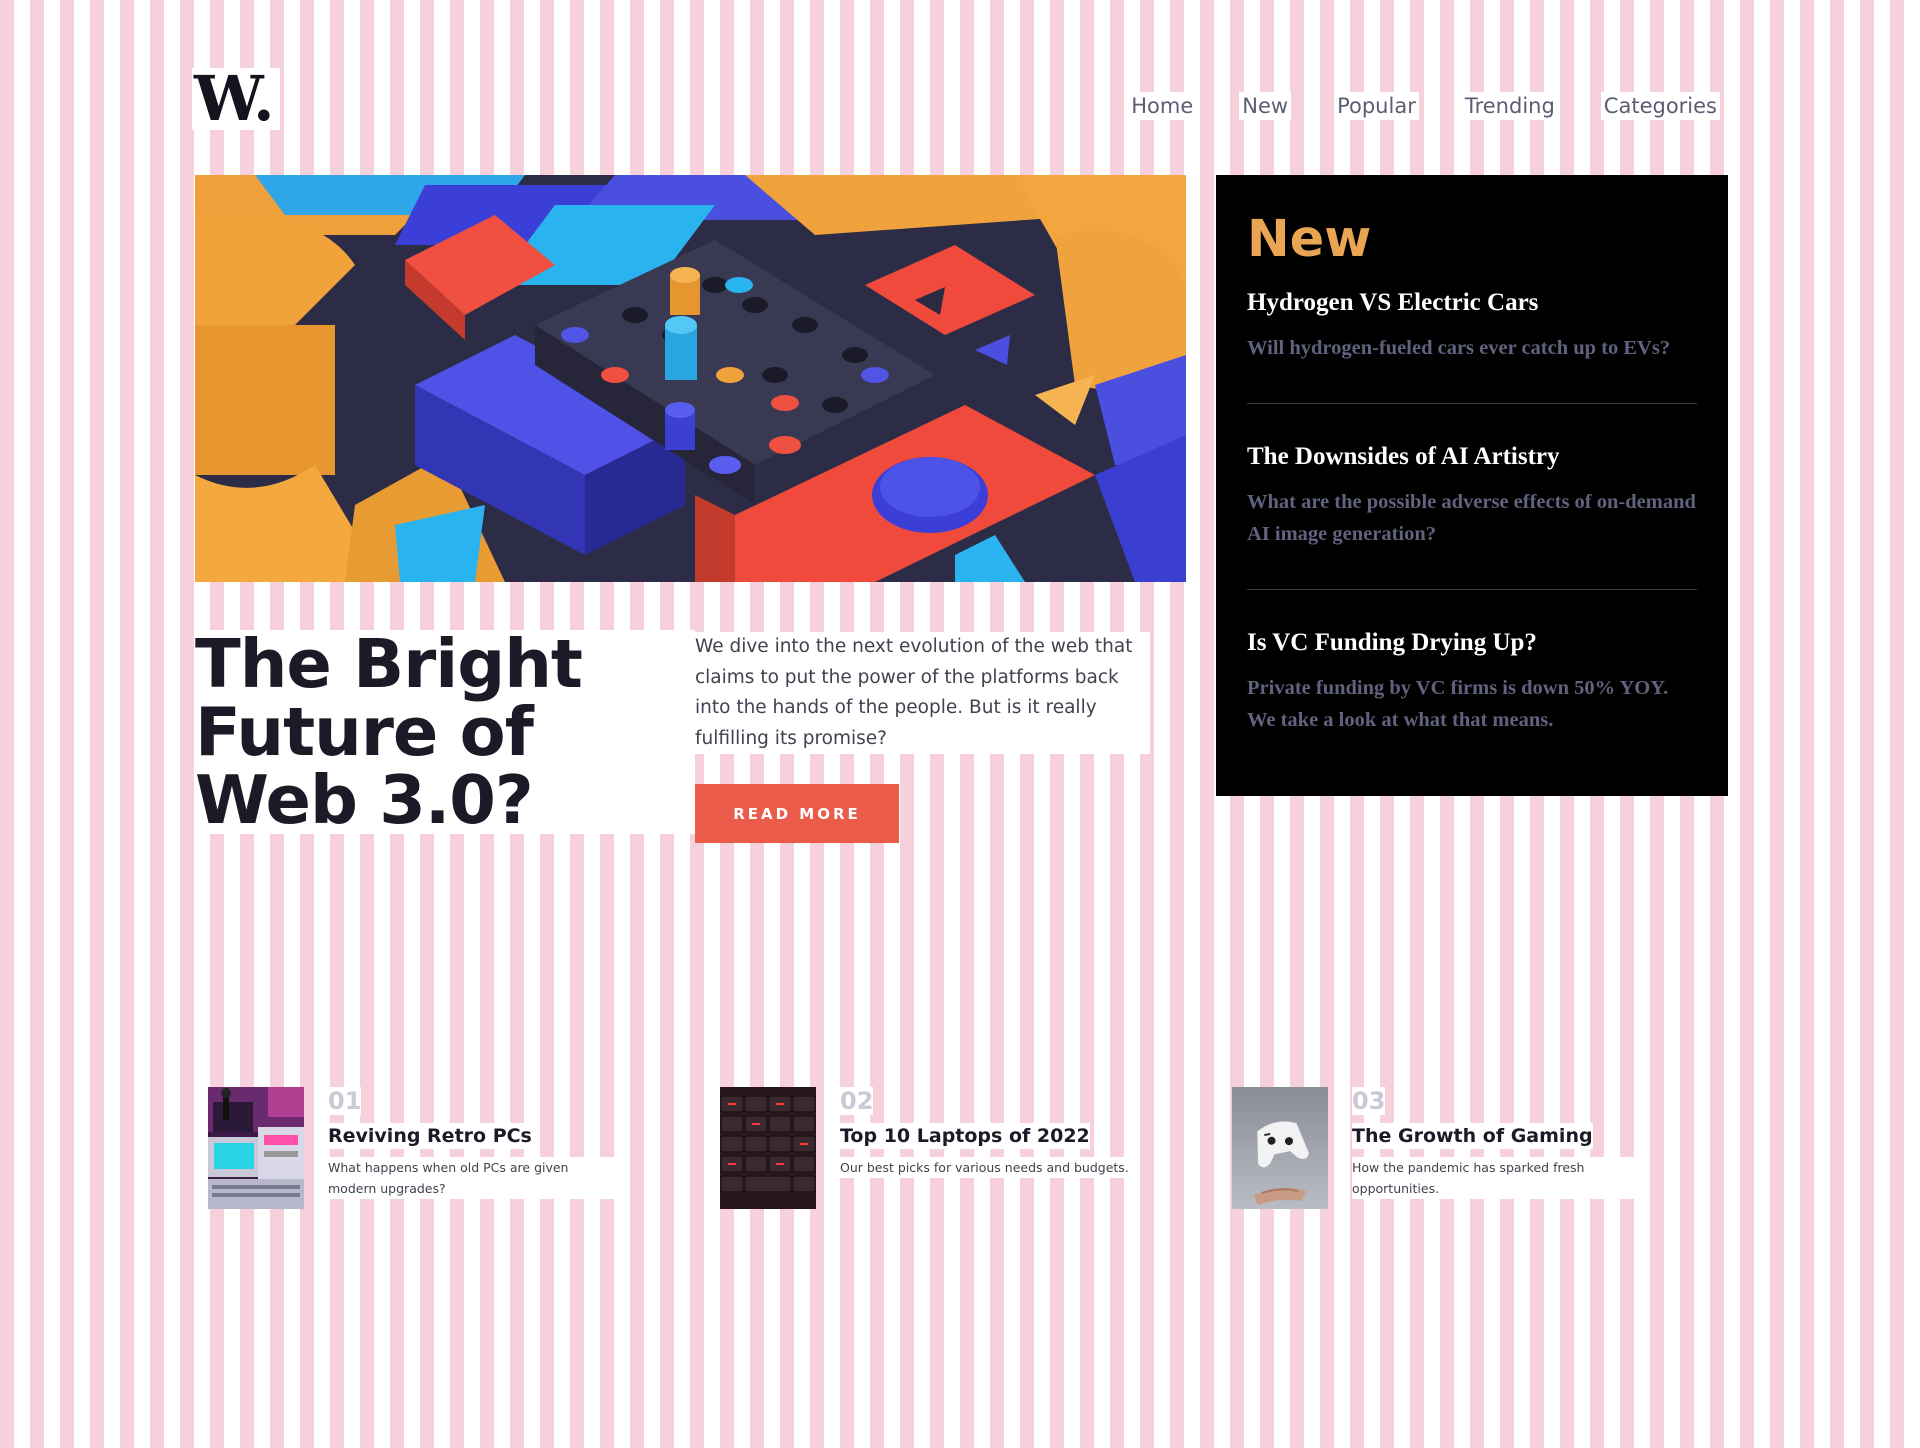  I want to click on card-number: 03, so click(1369, 1101).